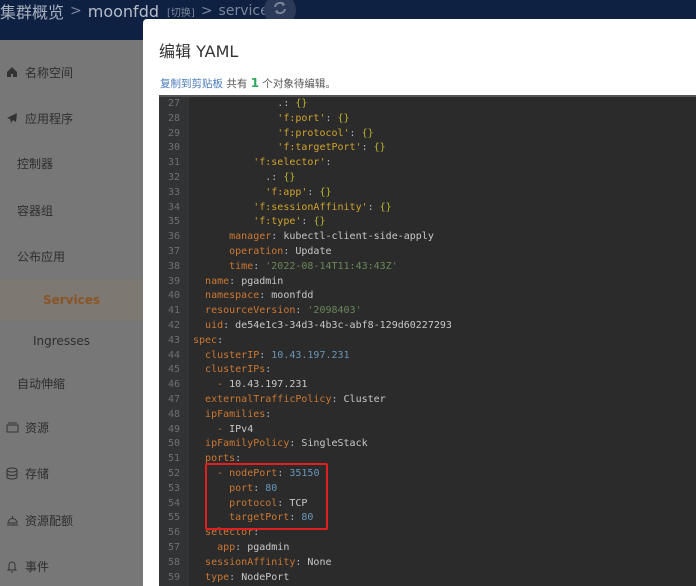  I want to click on line-number: 48, so click(174, 414).